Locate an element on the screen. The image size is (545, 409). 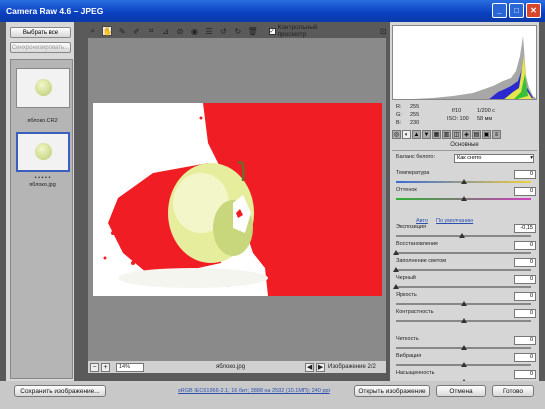
crop-icon: ⌗ is located at coordinates (150, 31).